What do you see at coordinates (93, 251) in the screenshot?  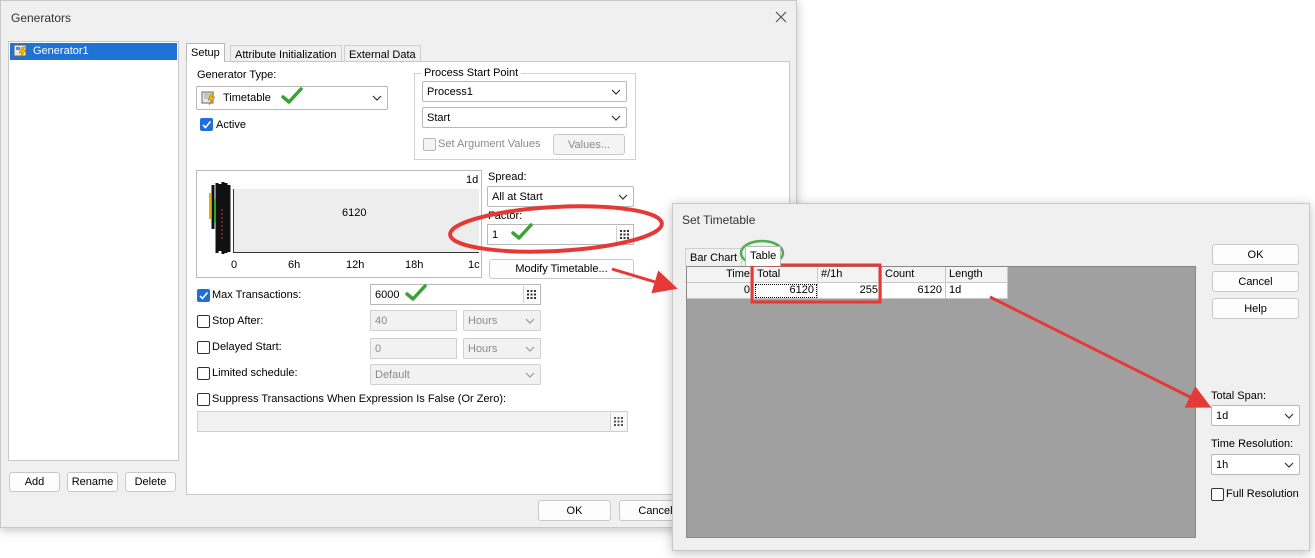 I see `generator-list: Generator1` at bounding box center [93, 251].